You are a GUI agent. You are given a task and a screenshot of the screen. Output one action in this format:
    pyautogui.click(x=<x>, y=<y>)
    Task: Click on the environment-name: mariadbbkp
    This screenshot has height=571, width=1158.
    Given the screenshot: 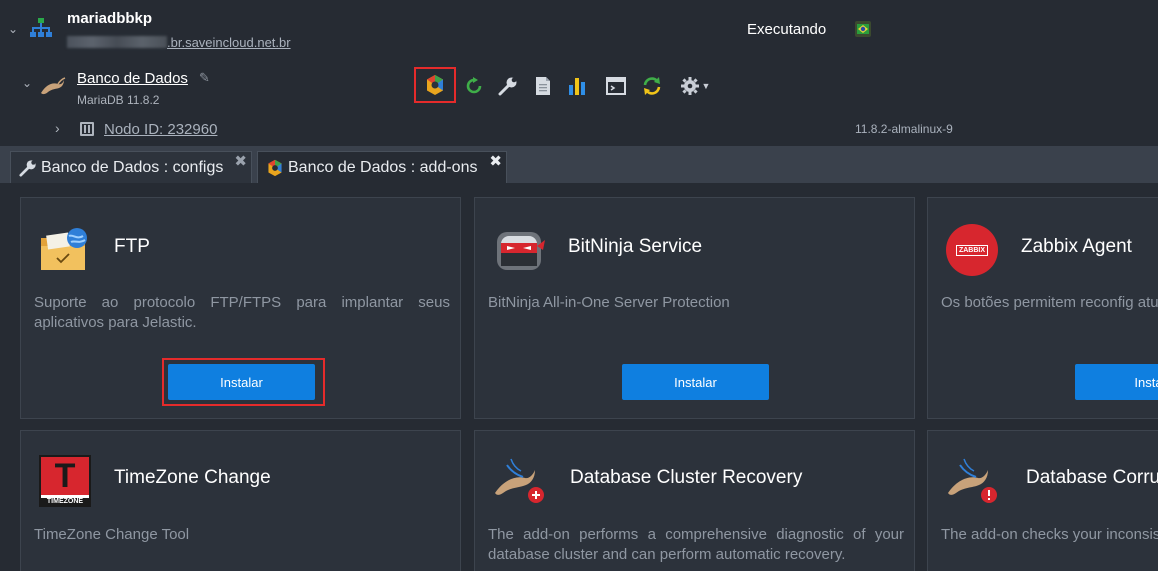 What is the action you would take?
    pyautogui.click(x=109, y=18)
    